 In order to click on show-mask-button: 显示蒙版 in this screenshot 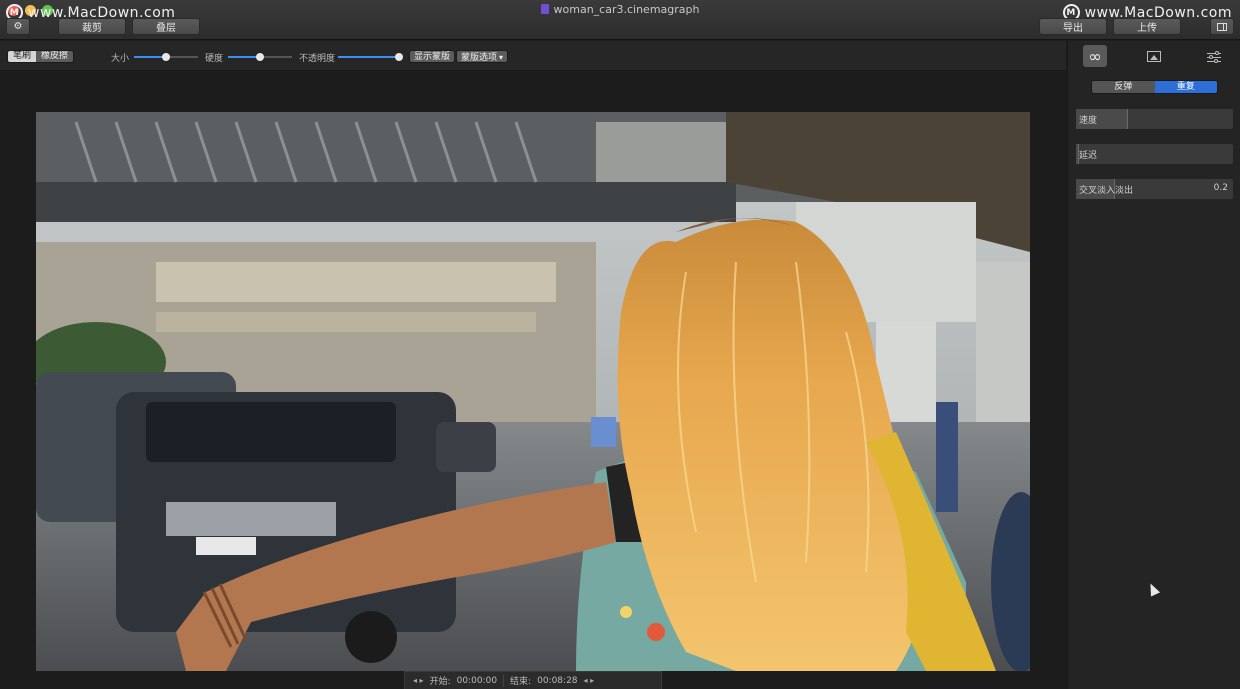, I will do `click(432, 56)`.